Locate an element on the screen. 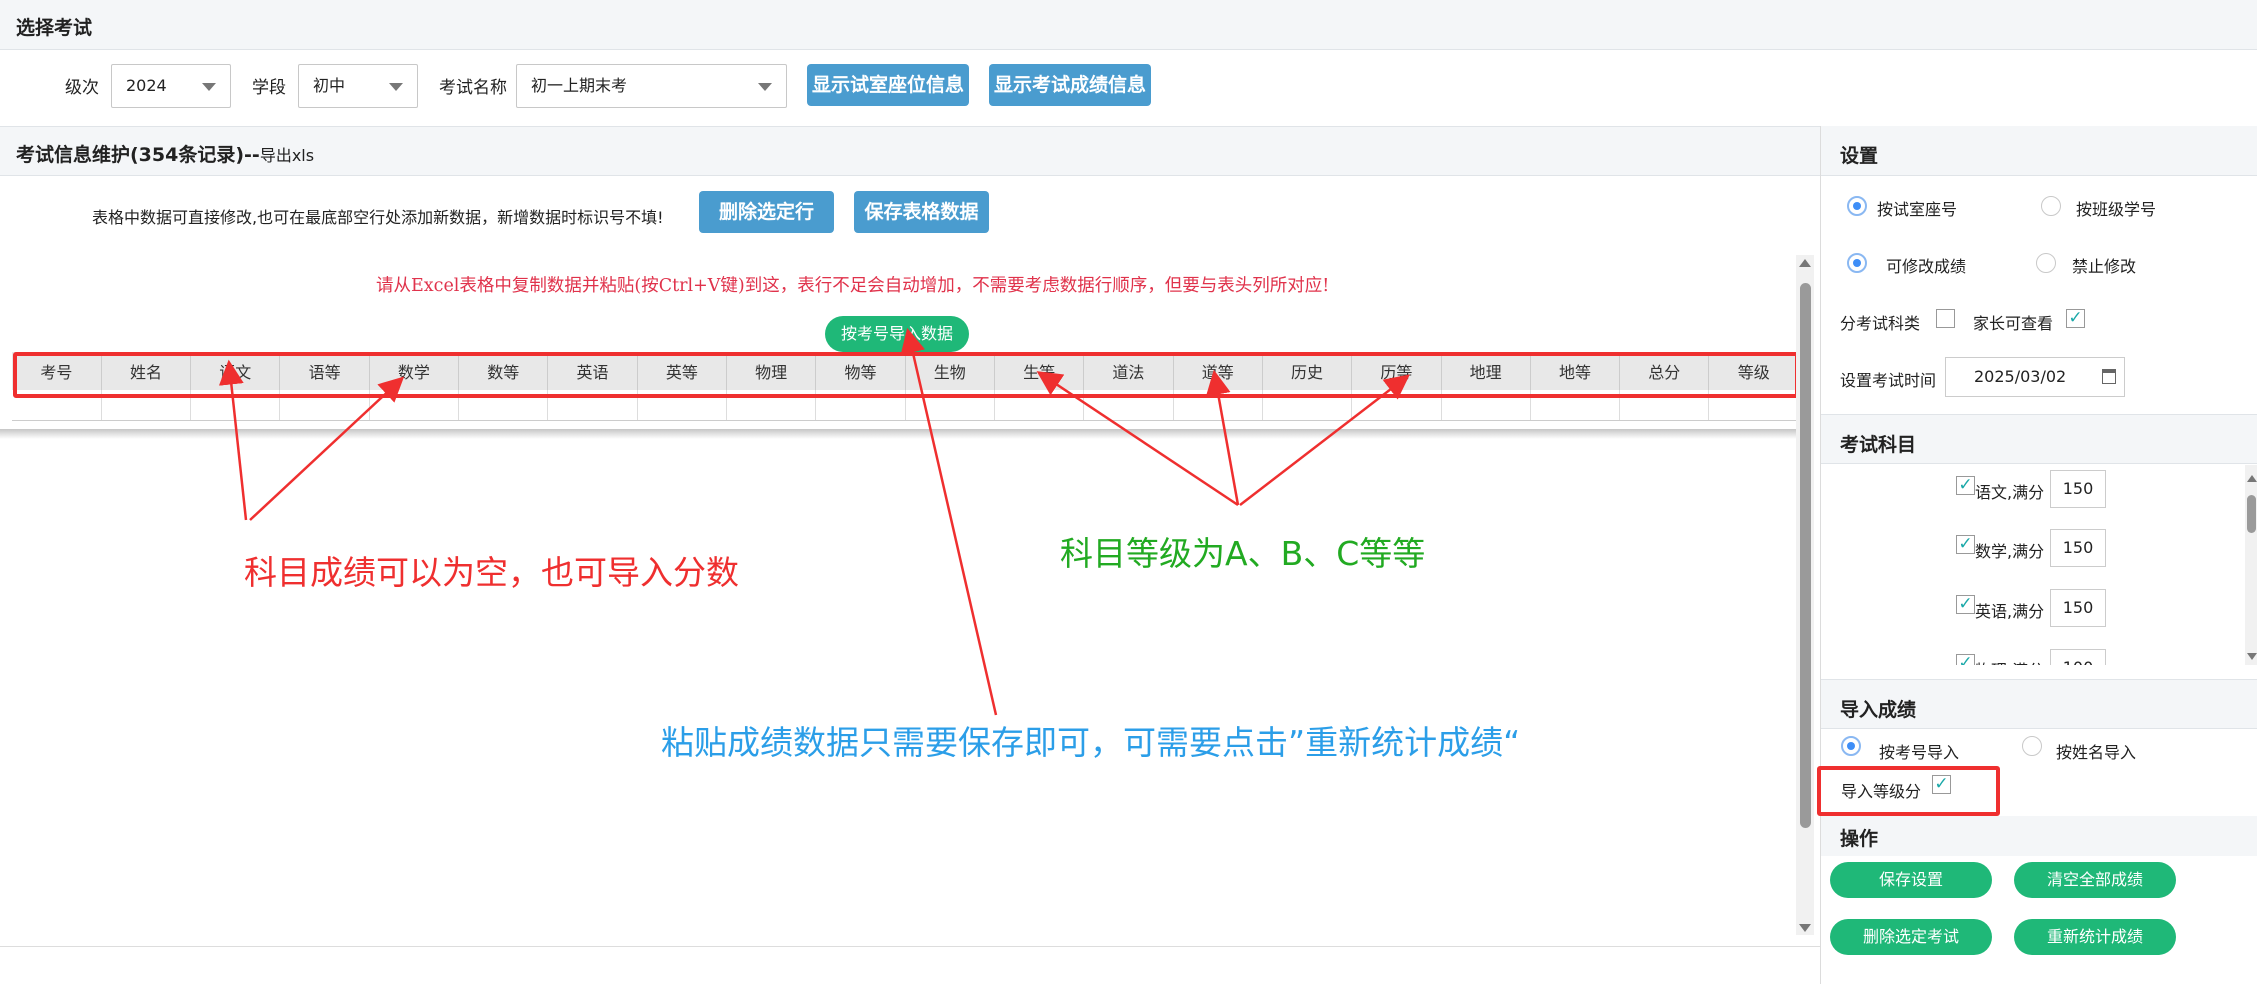 This screenshot has height=984, width=2257. calendar-icon is located at coordinates (2109, 376).